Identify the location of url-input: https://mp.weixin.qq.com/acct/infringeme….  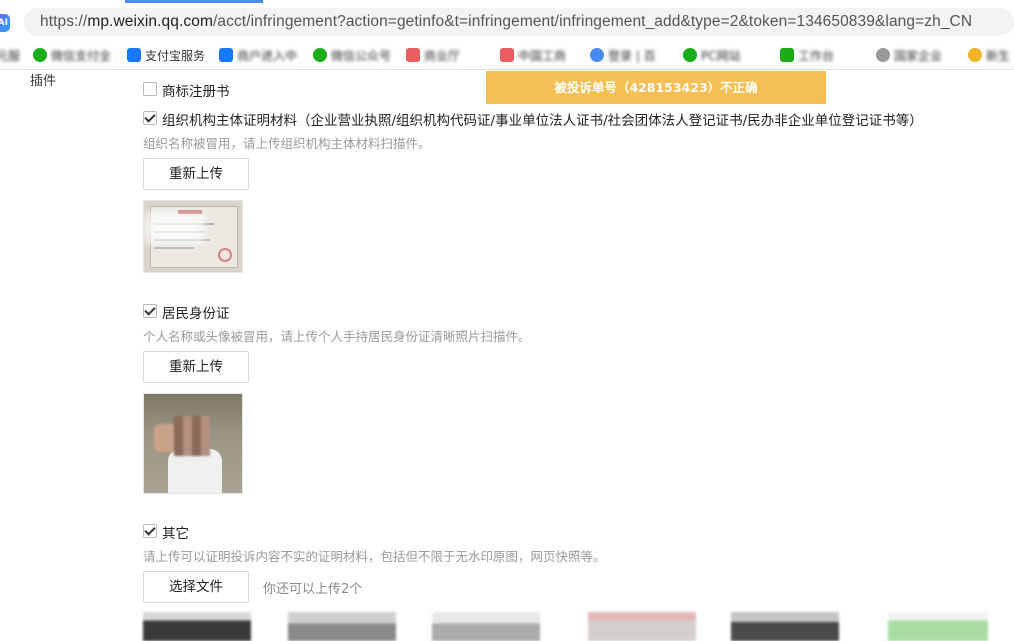
(519, 22).